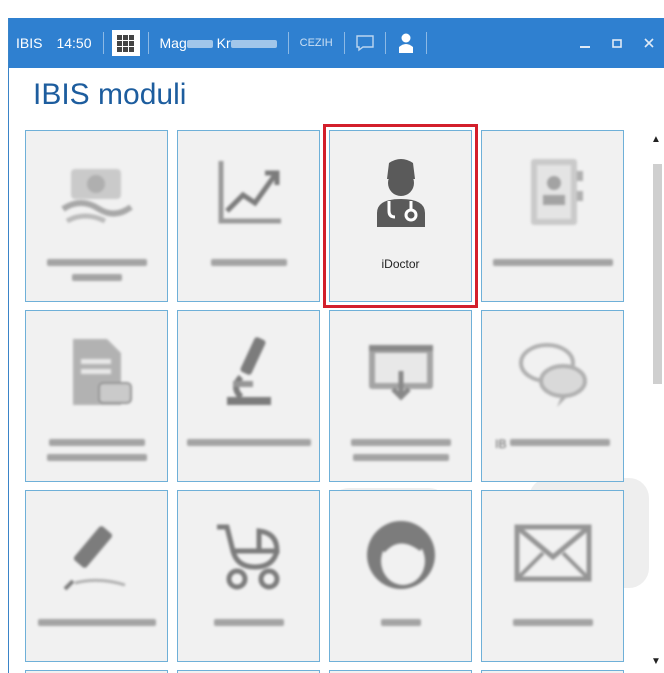 This screenshot has height=673, width=664. I want to click on envelope-icon, so click(553, 553).